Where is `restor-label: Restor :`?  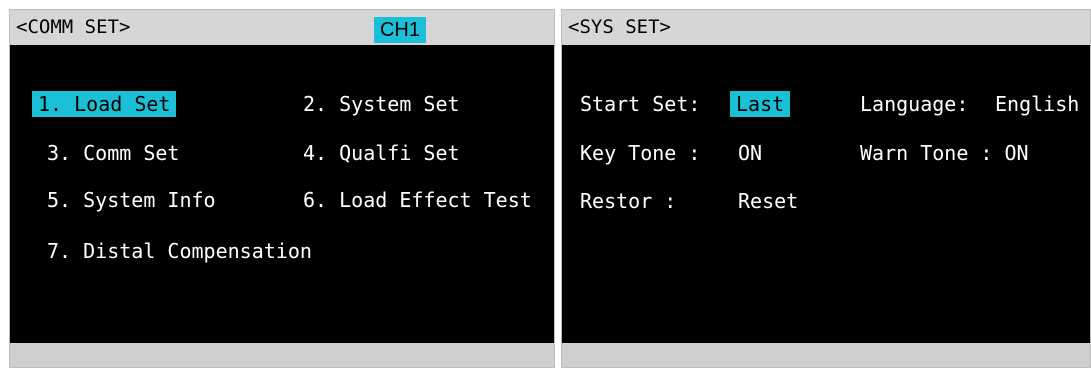 restor-label: Restor : is located at coordinates (628, 201).